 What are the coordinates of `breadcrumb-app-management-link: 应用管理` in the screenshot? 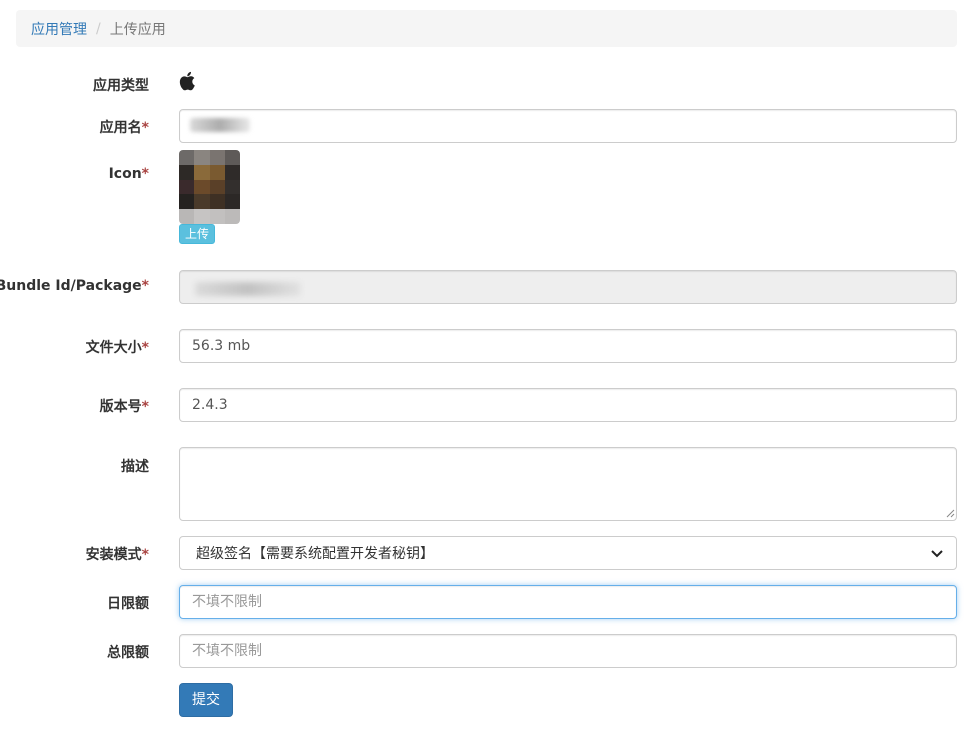 It's located at (59, 29).